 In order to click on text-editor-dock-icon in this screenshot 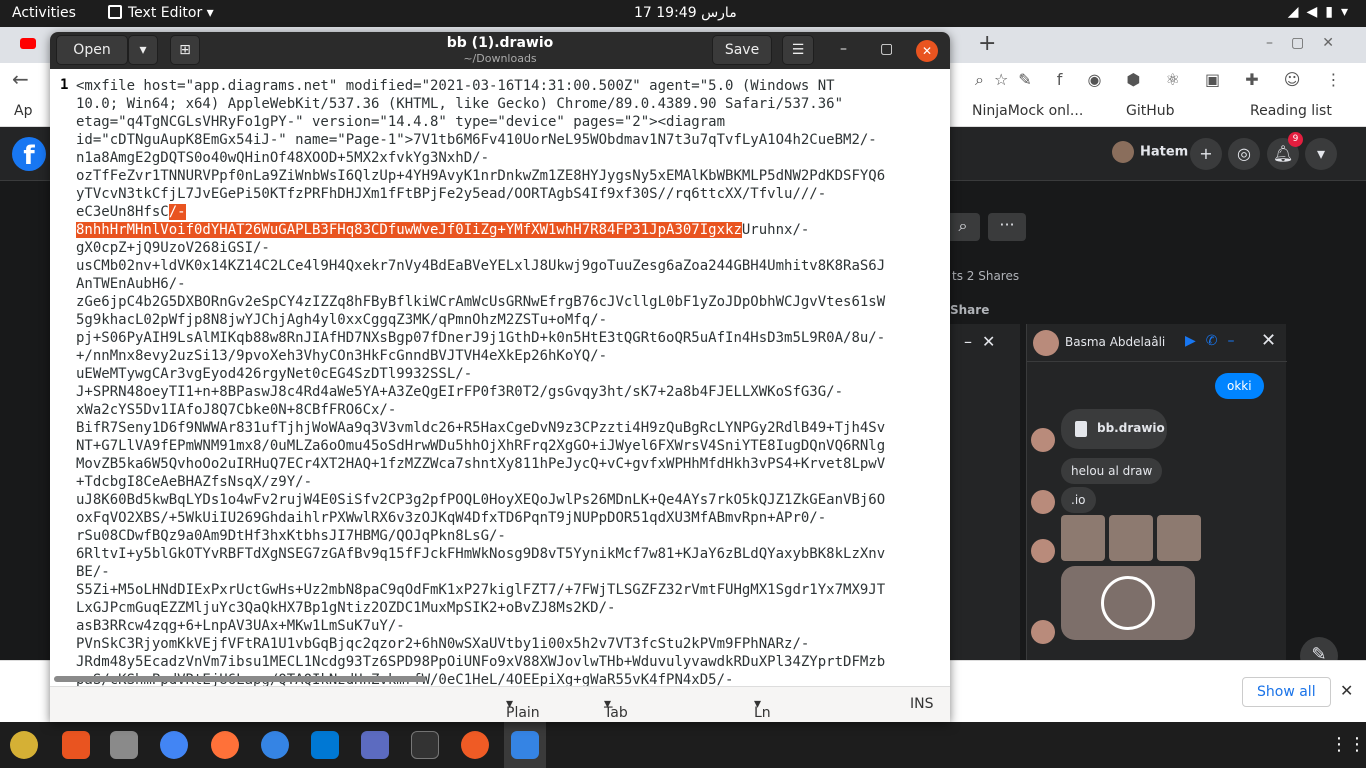, I will do `click(525, 745)`.